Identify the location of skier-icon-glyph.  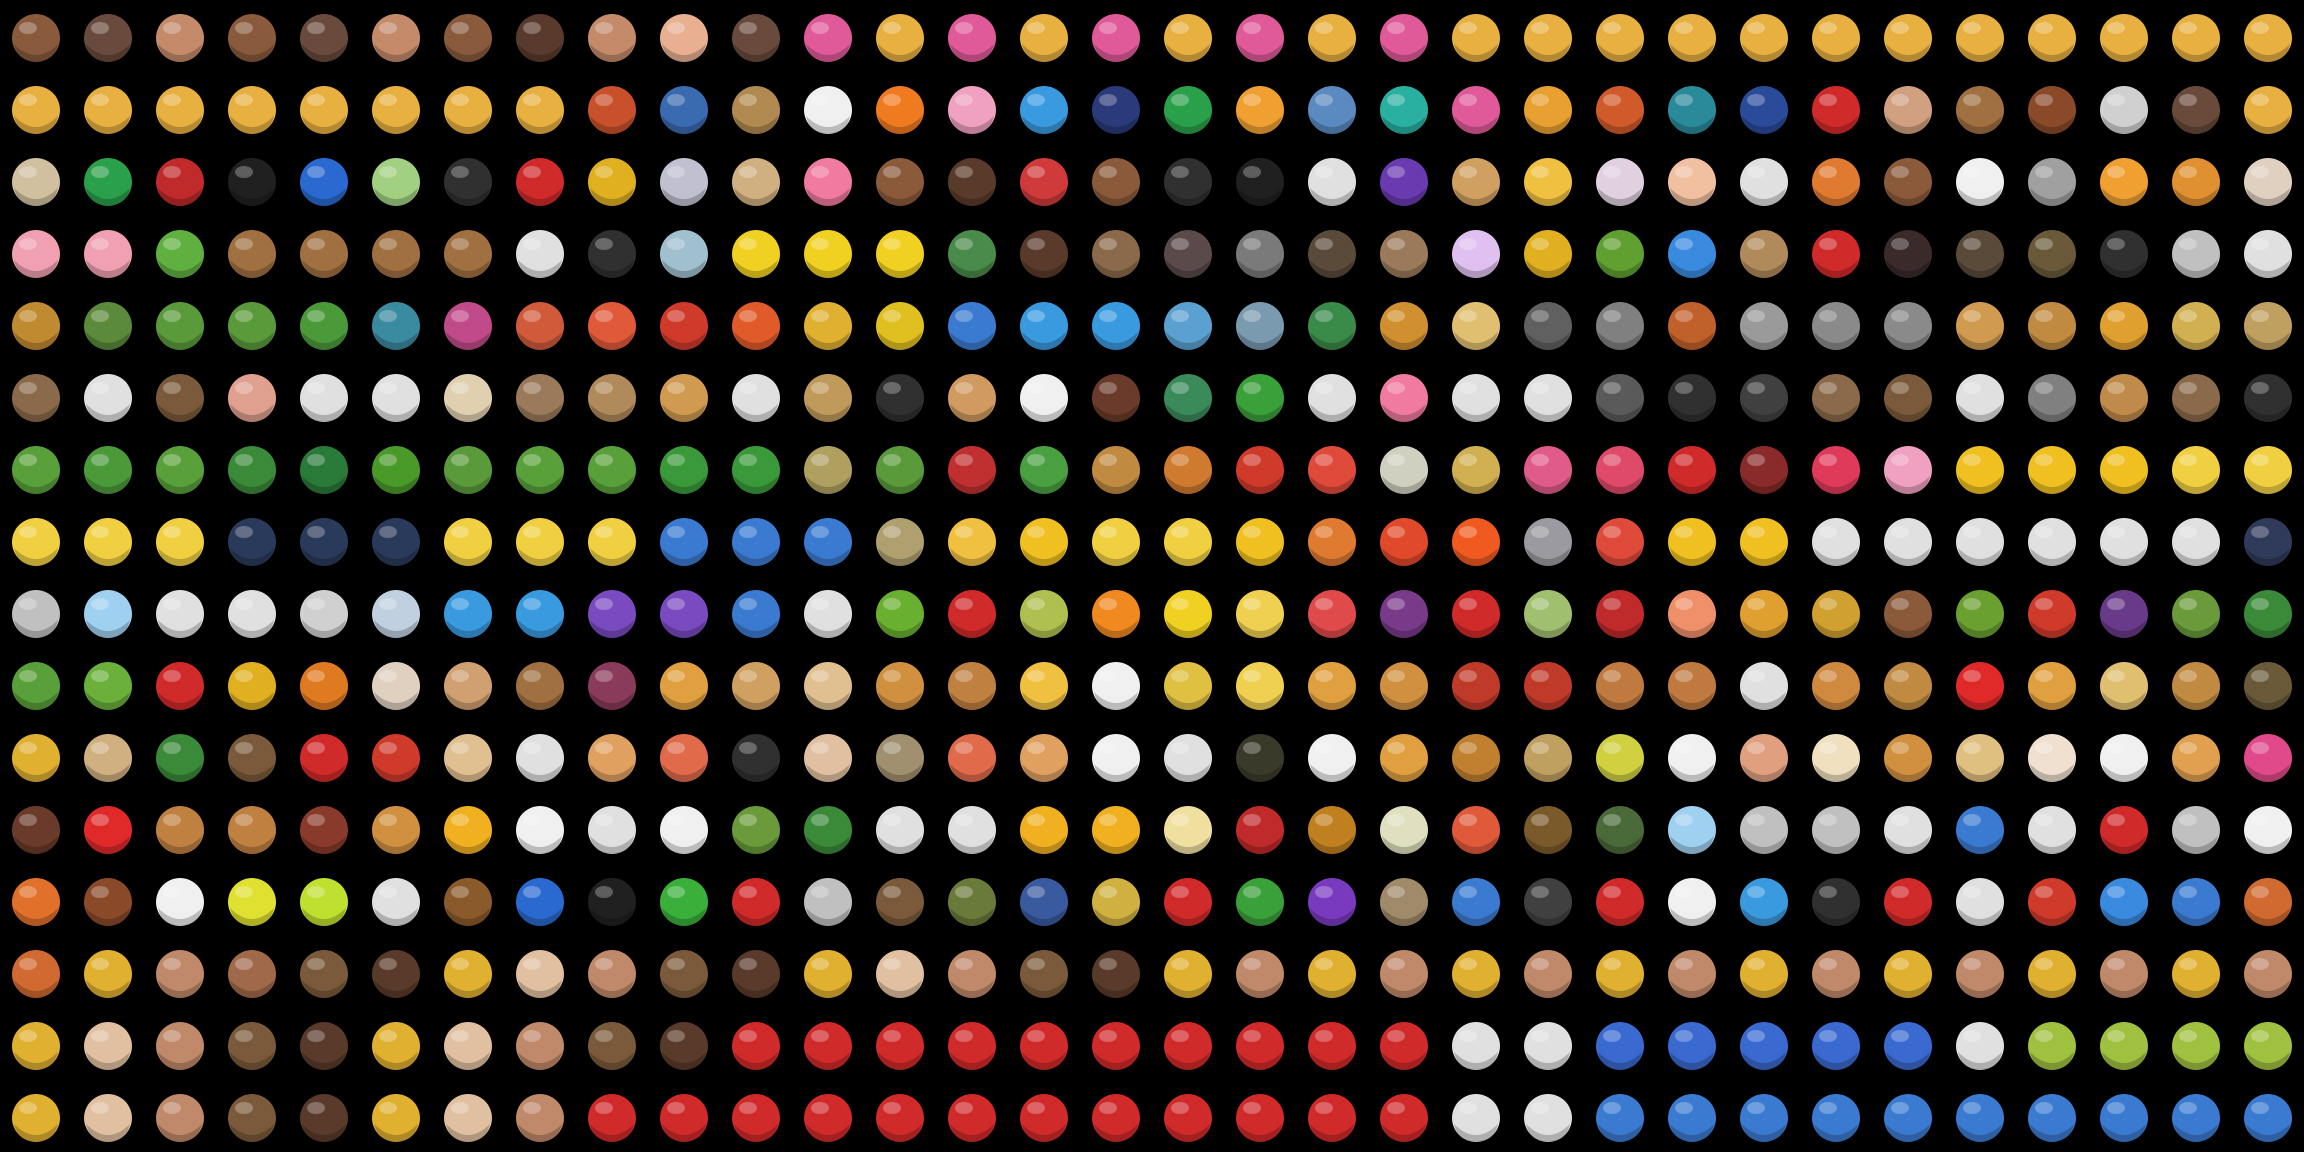
(2196, 902).